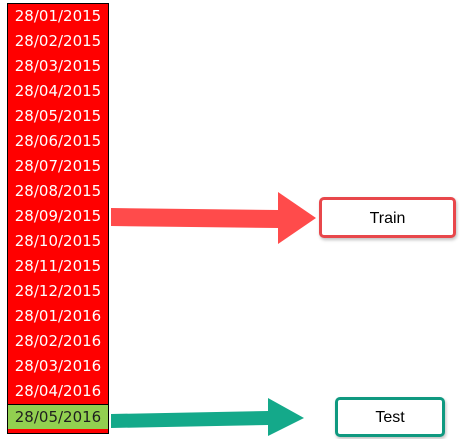  Describe the element at coordinates (207, 417) in the screenshot. I see `test-arrow` at that location.